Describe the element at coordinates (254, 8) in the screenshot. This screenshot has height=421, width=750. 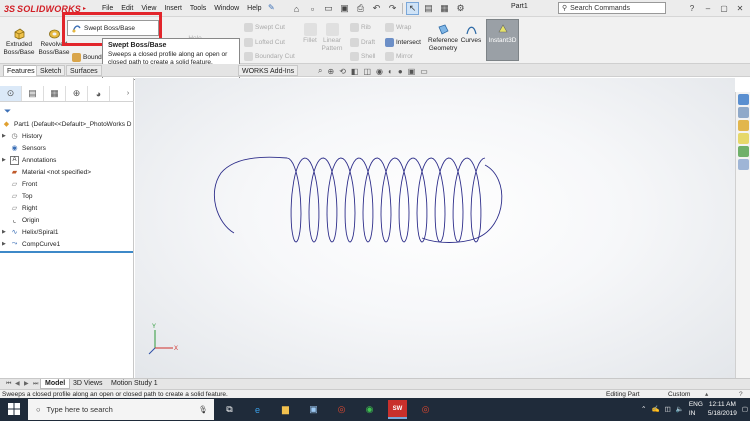
I see `menu-help: Help` at that location.